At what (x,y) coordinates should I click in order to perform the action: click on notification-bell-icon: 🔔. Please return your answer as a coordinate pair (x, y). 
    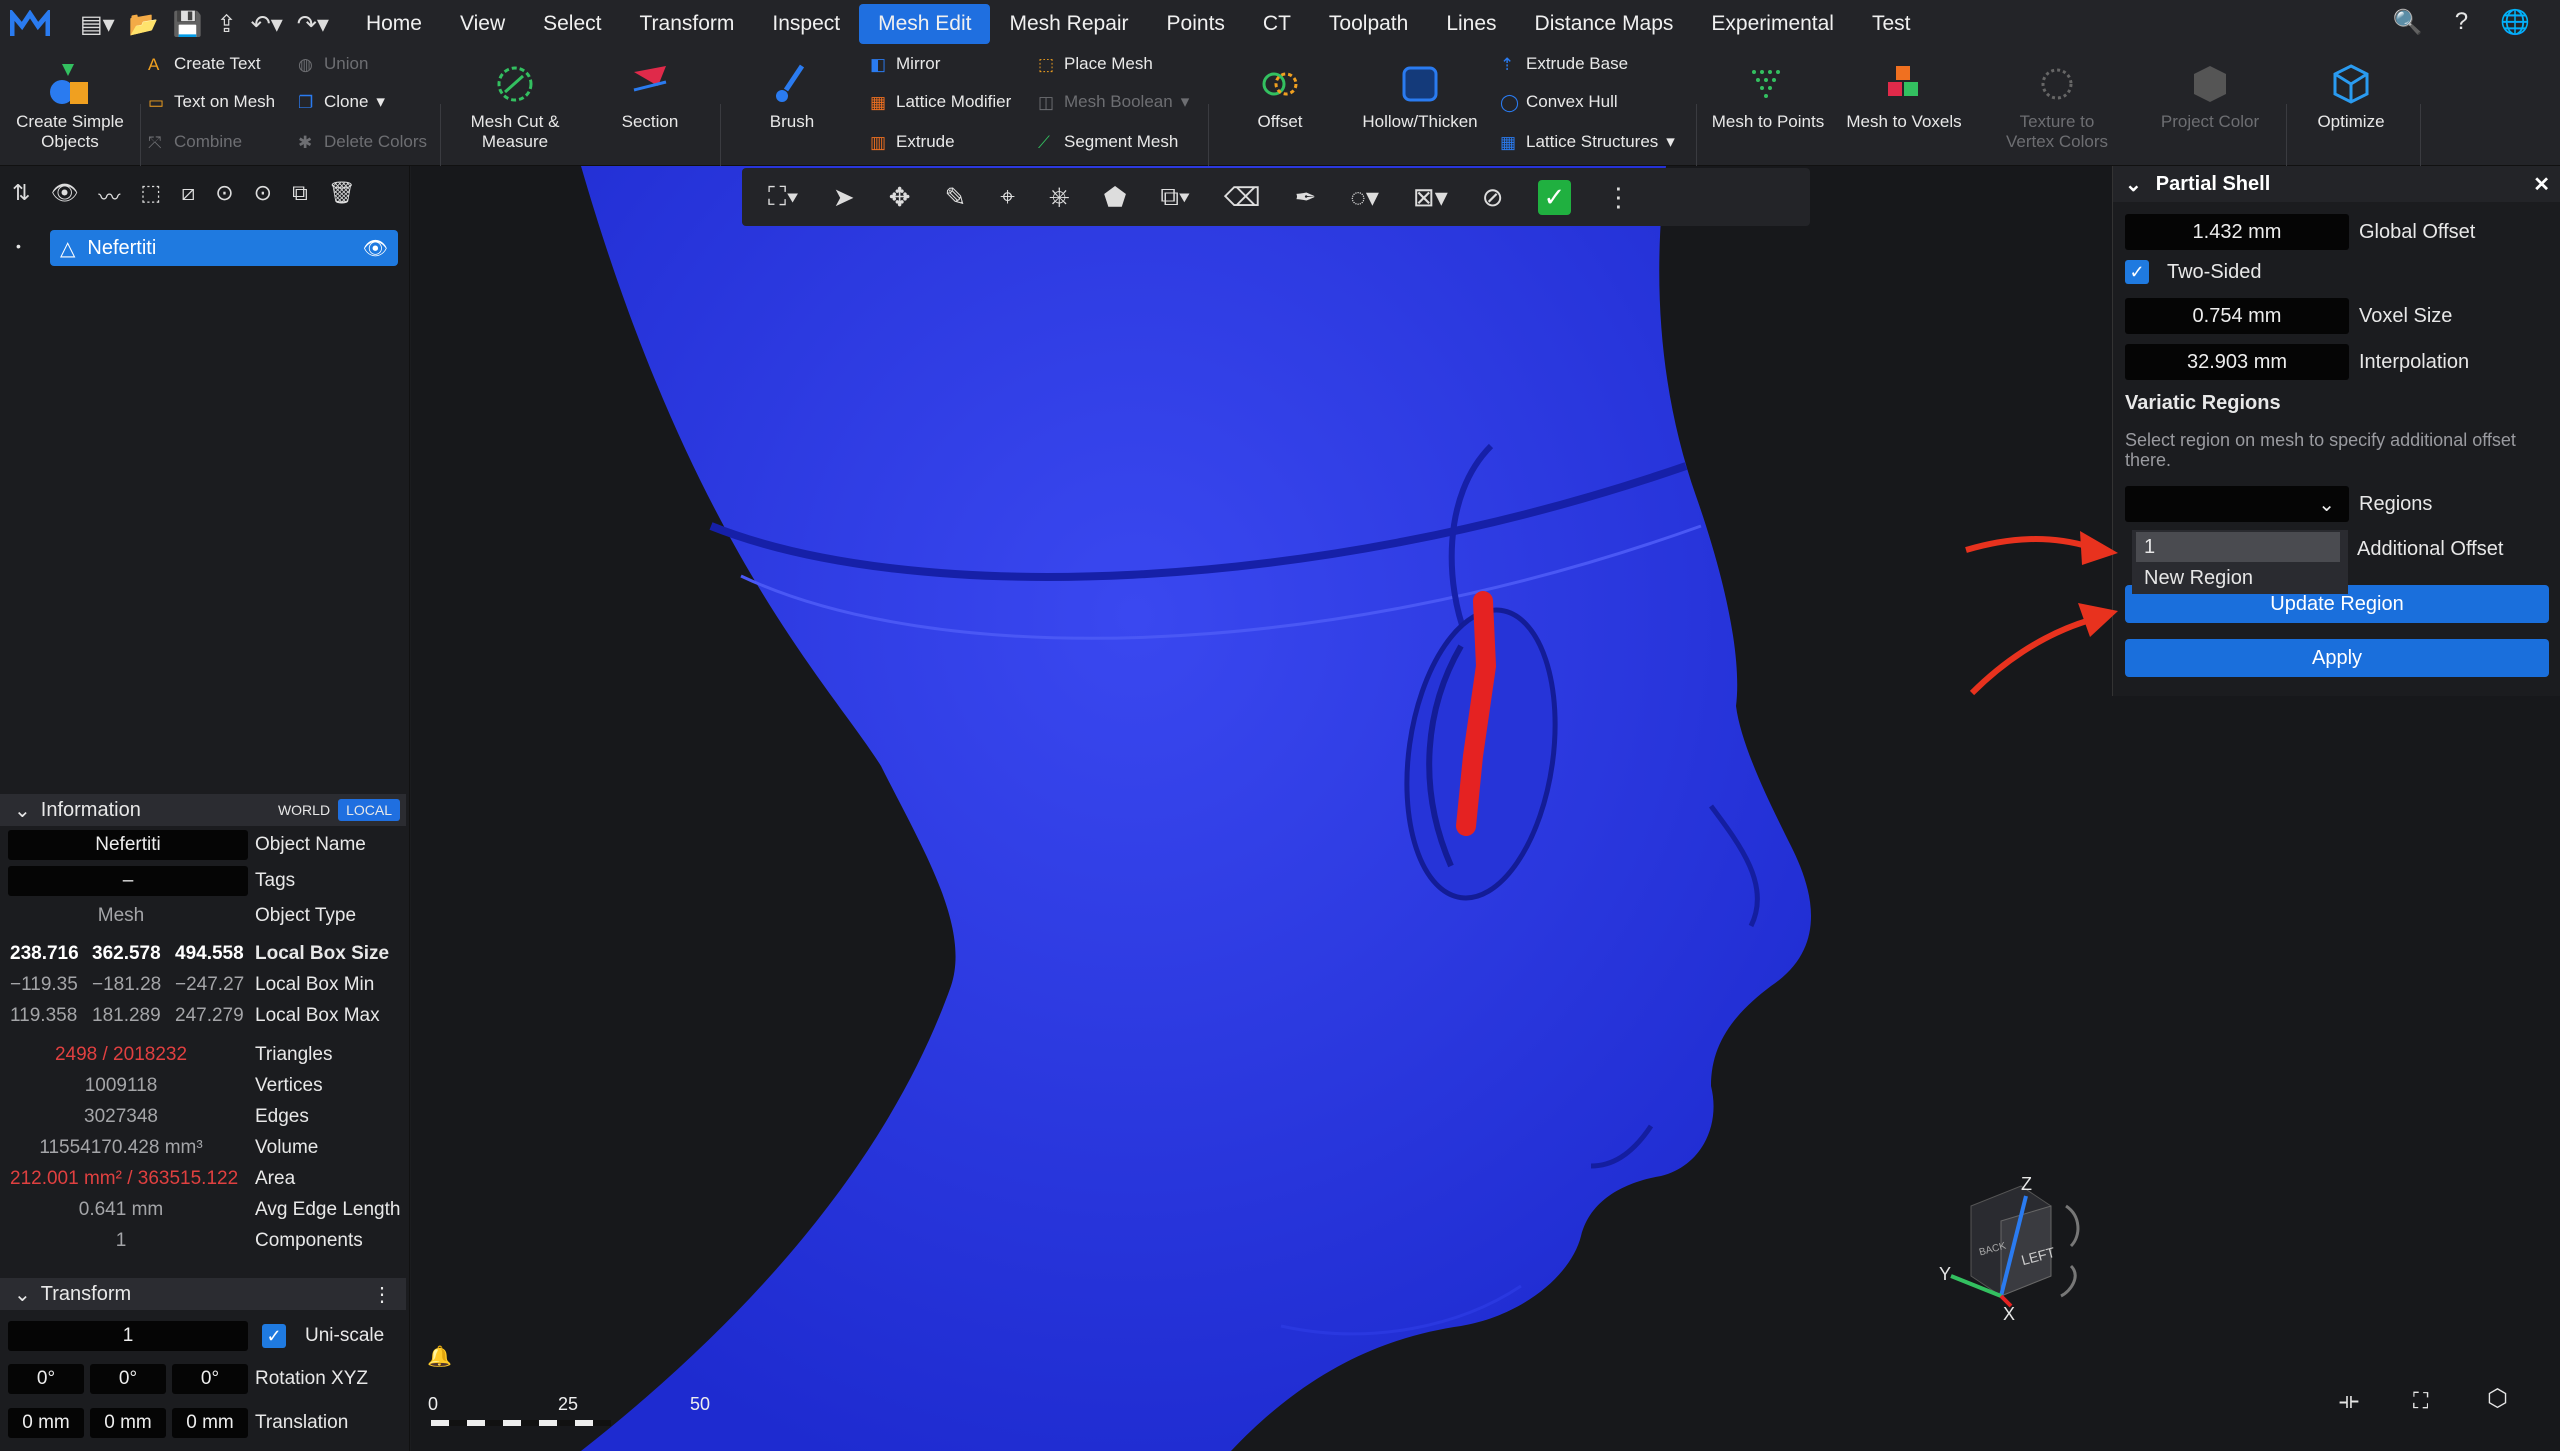
    Looking at the image, I should click on (439, 1356).